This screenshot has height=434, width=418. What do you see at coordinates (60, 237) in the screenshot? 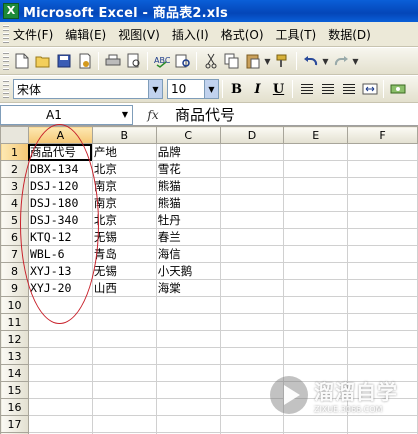
I see `cell: KTQ-12` at bounding box center [60, 237].